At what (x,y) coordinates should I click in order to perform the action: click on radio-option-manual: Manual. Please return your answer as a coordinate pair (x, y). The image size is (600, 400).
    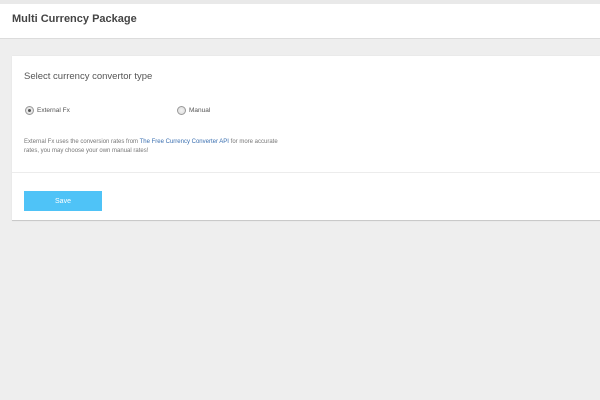
    Looking at the image, I should click on (193, 110).